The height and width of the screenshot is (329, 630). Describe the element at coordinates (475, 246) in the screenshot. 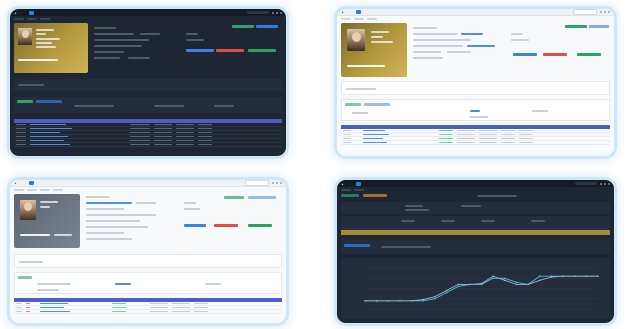

I see `action-panel` at that location.